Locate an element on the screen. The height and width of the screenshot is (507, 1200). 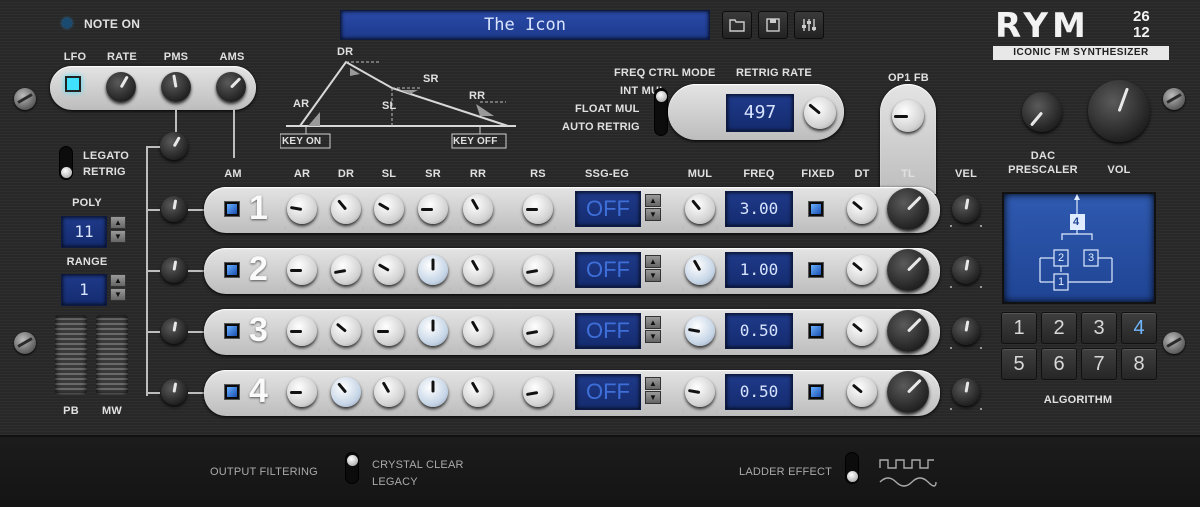
algorithm-button-1: 1 is located at coordinates (1019, 328).